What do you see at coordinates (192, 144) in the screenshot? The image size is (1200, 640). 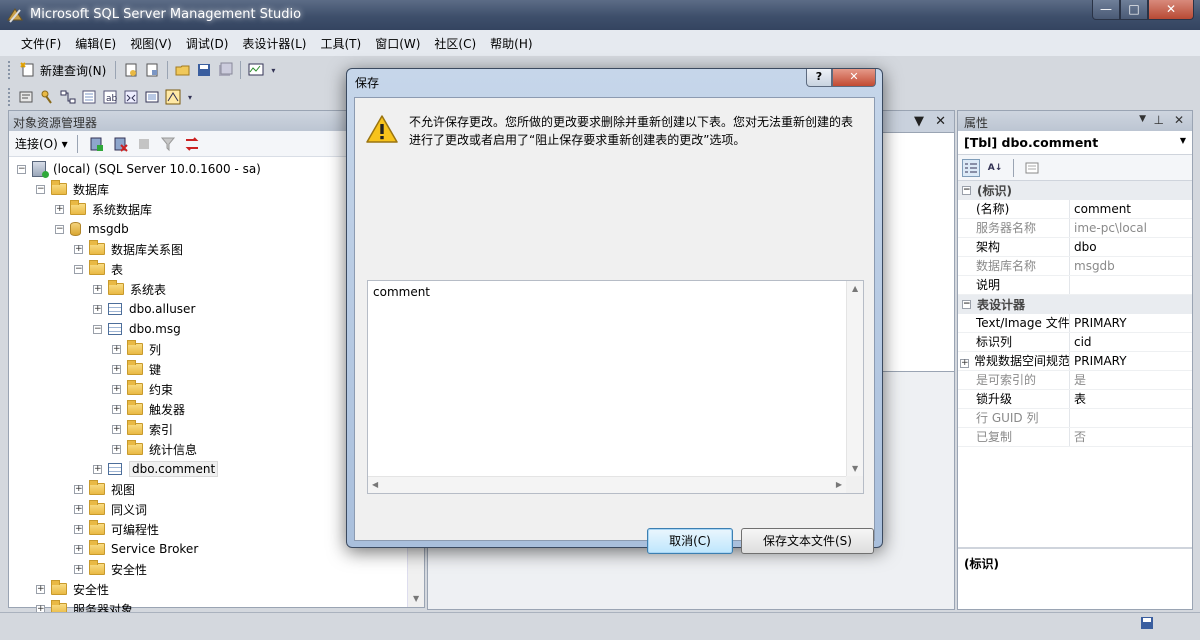 I see `refresh-icon` at bounding box center [192, 144].